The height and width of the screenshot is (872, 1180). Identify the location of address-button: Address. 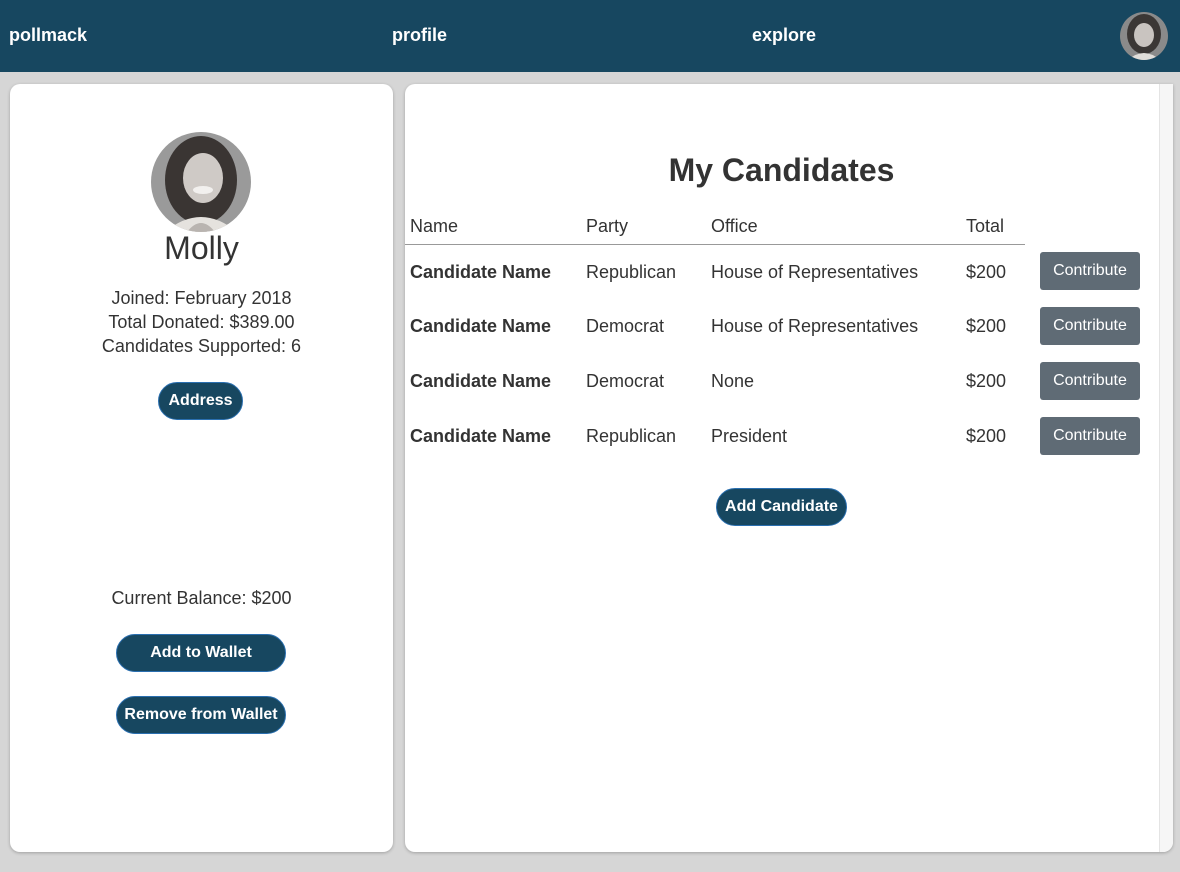
(200, 401).